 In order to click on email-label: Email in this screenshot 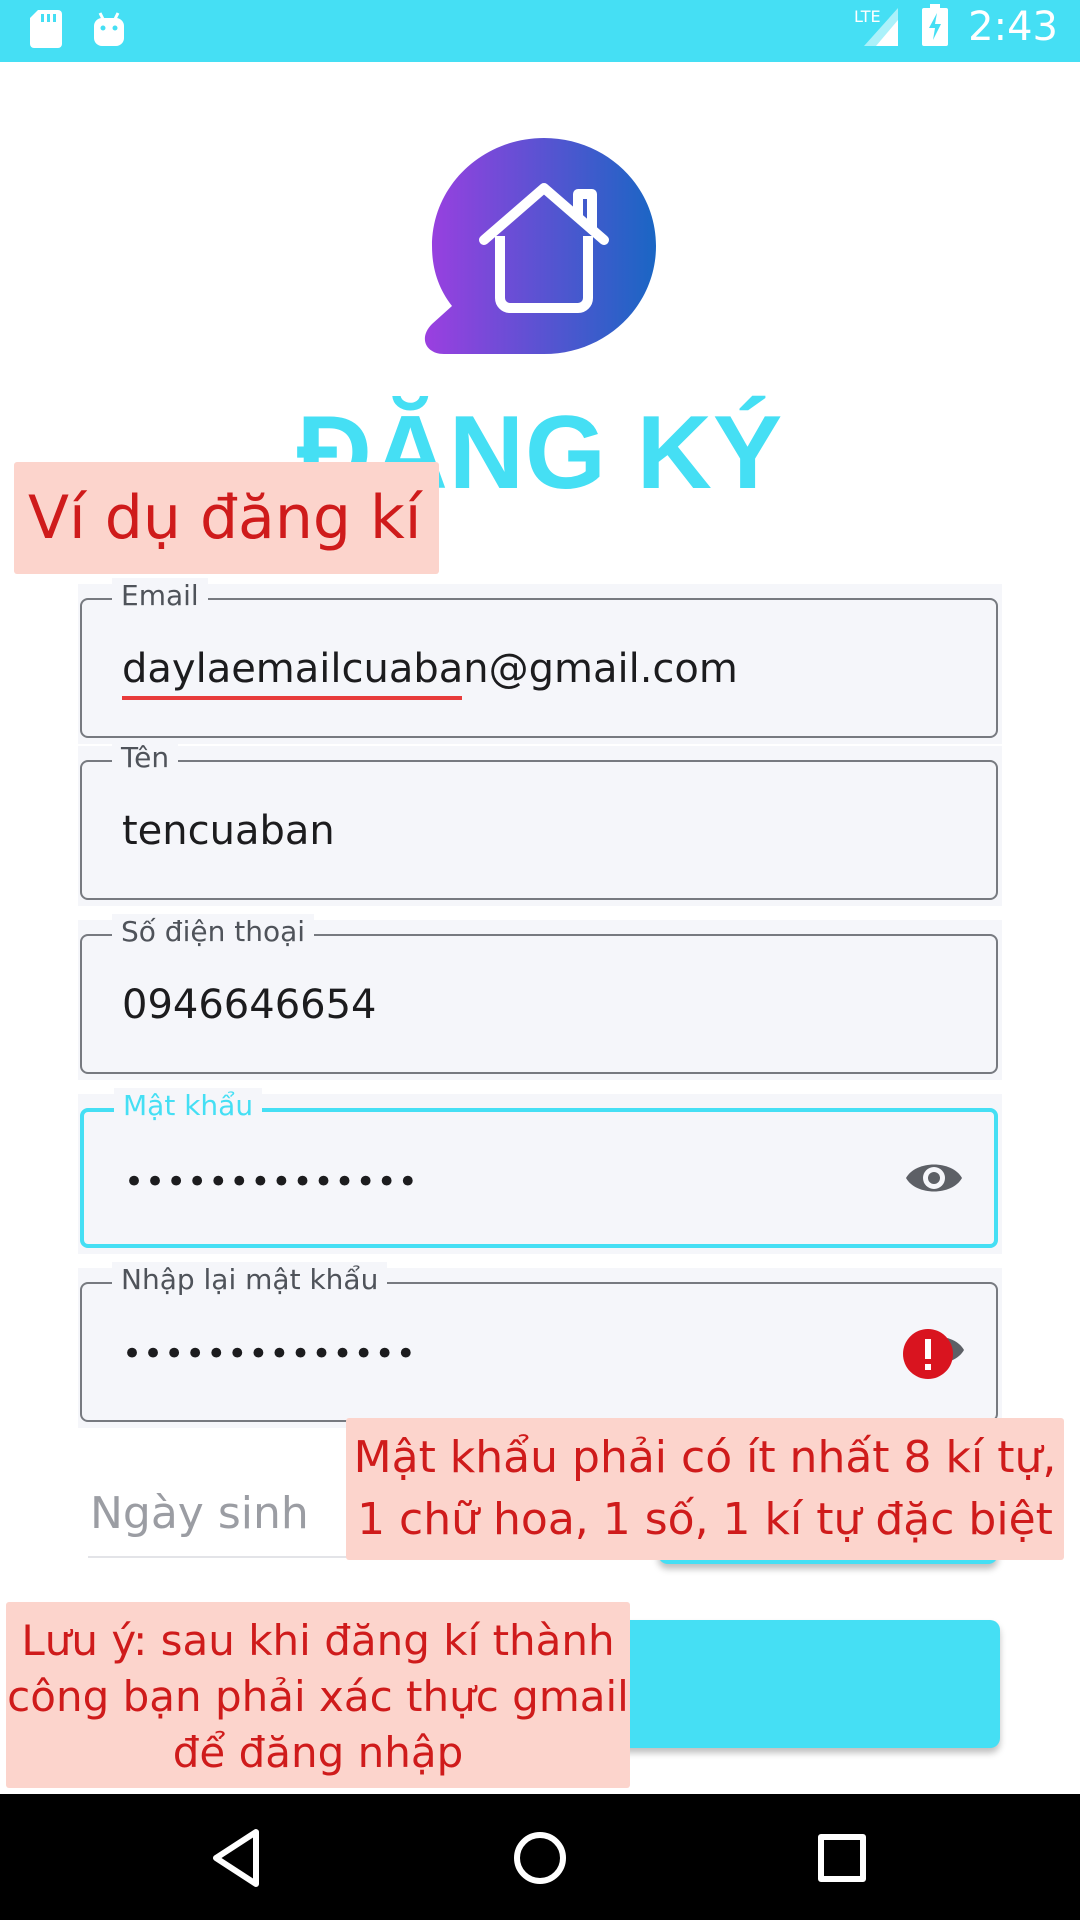, I will do `click(160, 596)`.